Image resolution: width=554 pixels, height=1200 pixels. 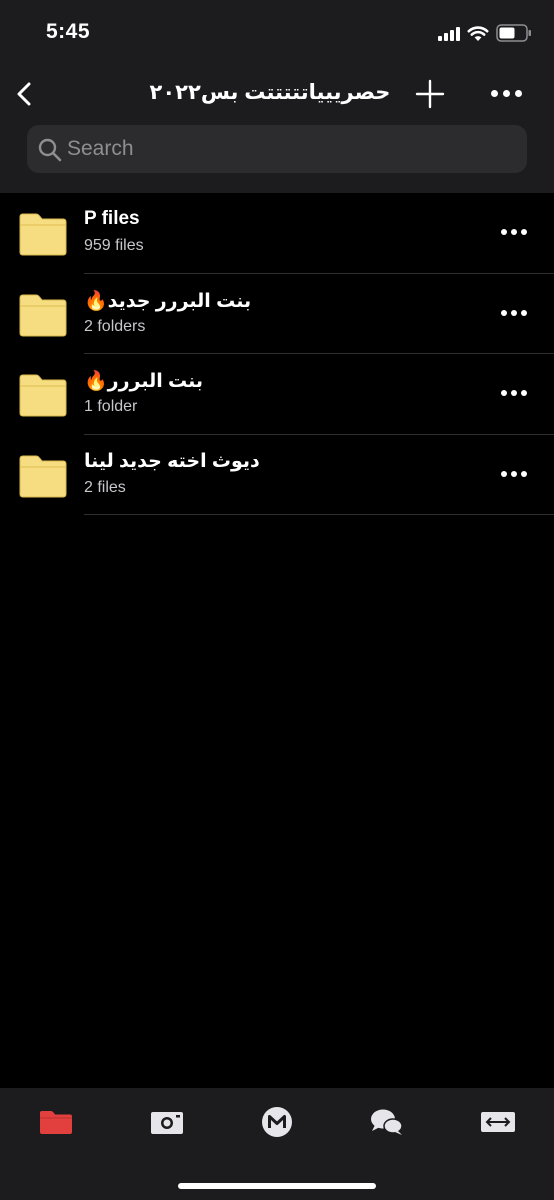 I want to click on folder-item-count: 2 files, so click(x=105, y=487).